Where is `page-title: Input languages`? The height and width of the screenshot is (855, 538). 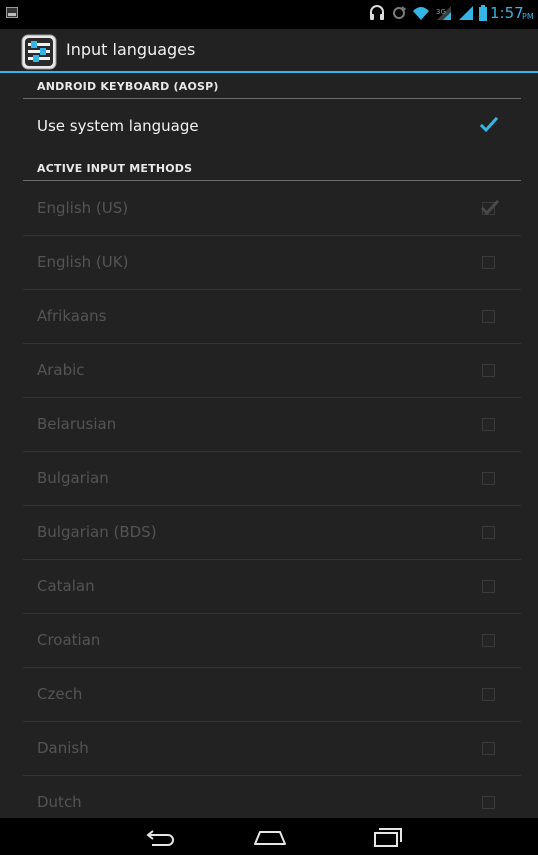
page-title: Input languages is located at coordinates (131, 49).